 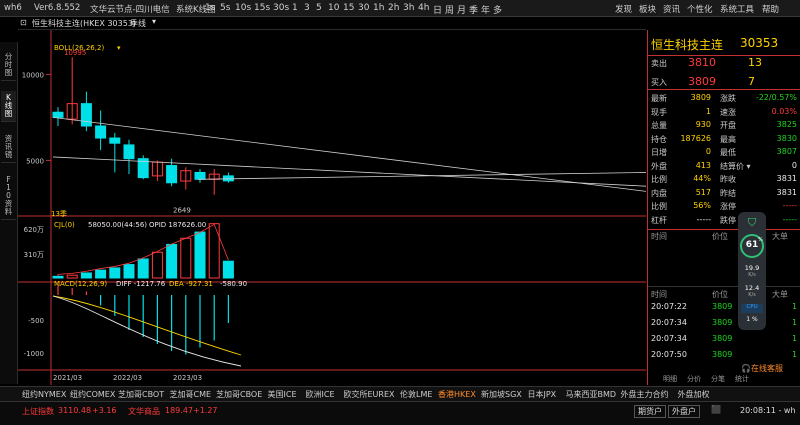 What do you see at coordinates (751, 81) in the screenshot?
I see `buy-qty: 7` at bounding box center [751, 81].